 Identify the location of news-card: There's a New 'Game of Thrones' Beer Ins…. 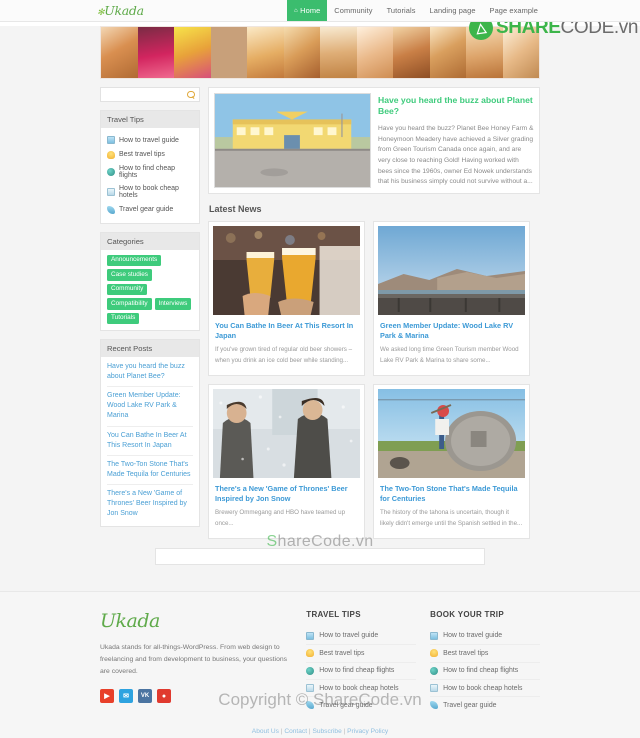
(286, 461).